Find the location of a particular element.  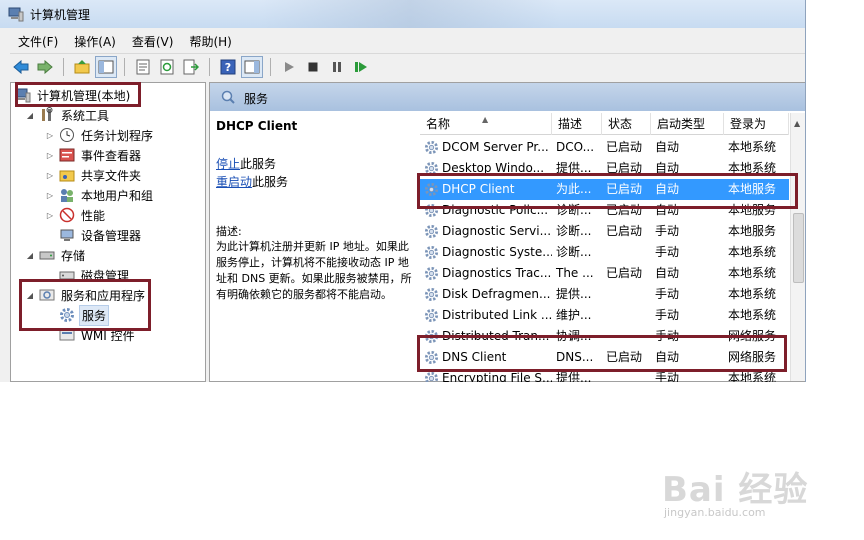

vertical-scrollbar: ▲ is located at coordinates (797, 247).